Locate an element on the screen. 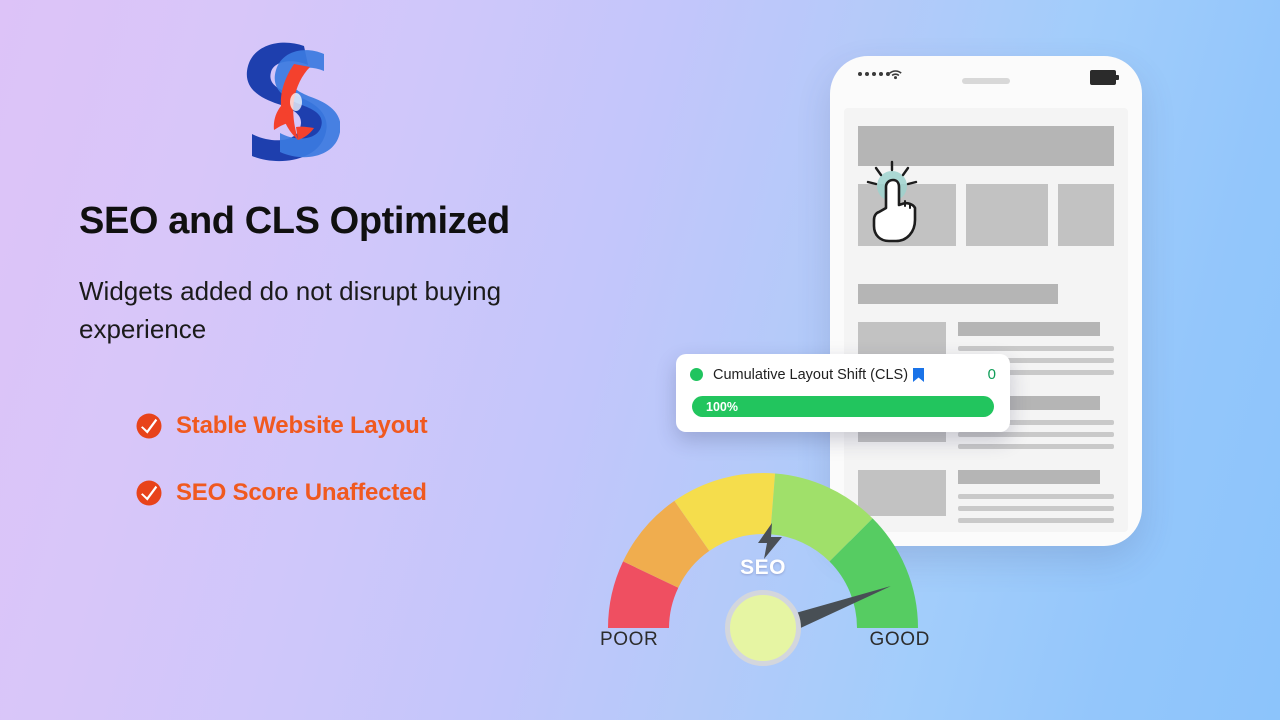 The width and height of the screenshot is (1280, 720). bookmark-flag-icon is located at coordinates (919, 374).